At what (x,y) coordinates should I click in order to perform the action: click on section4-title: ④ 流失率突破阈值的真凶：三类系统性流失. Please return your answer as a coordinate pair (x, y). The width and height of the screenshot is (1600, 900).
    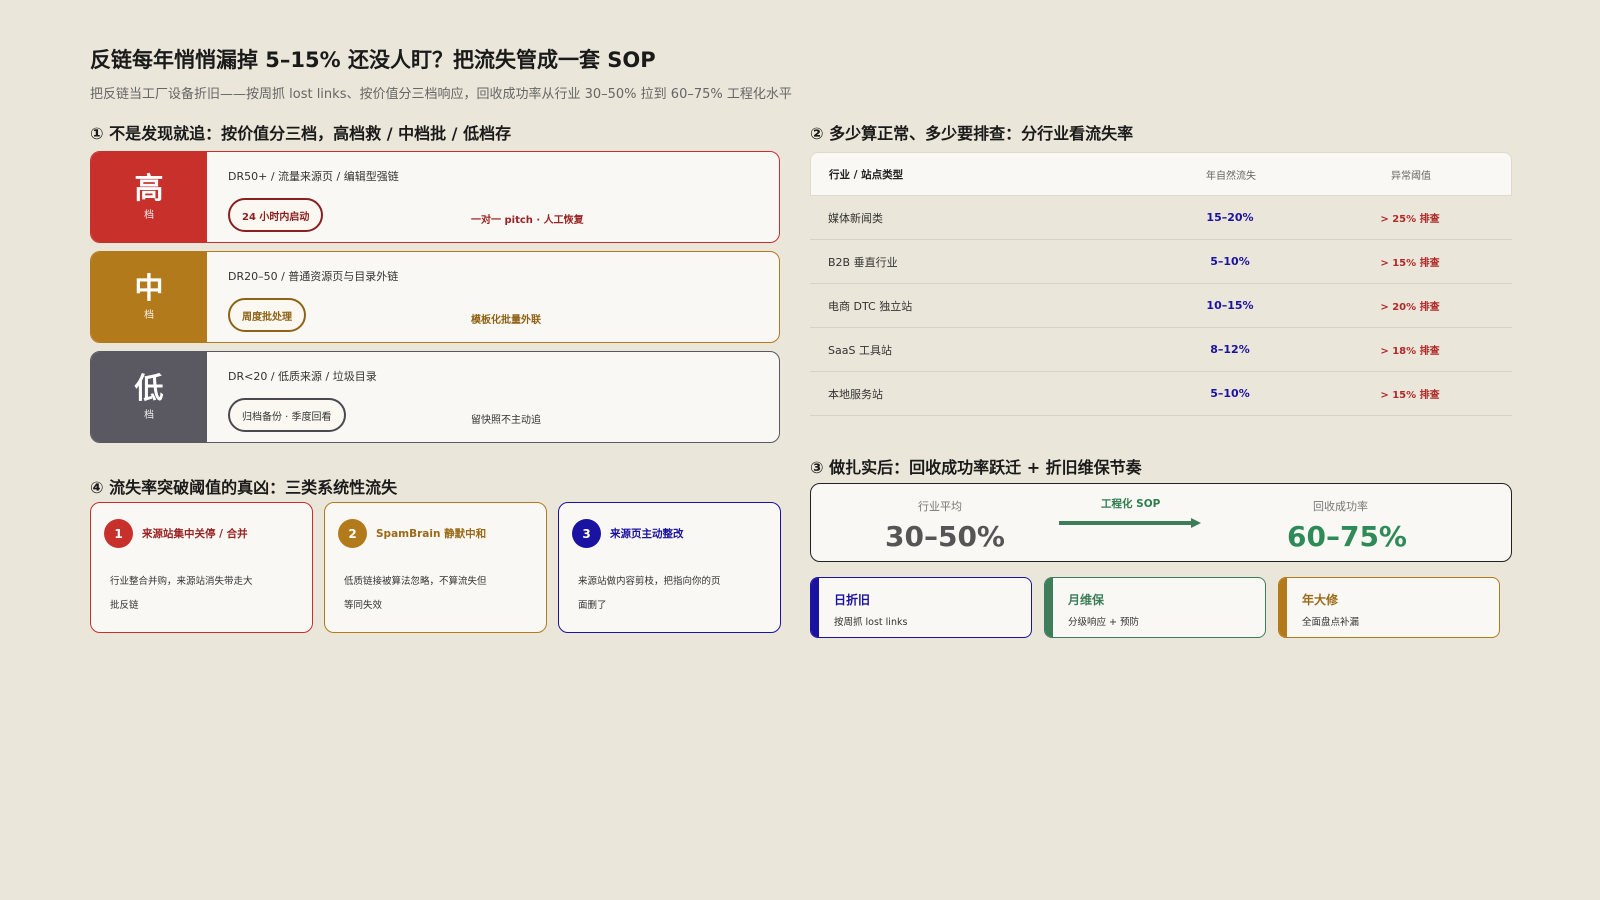
    Looking at the image, I should click on (244, 487).